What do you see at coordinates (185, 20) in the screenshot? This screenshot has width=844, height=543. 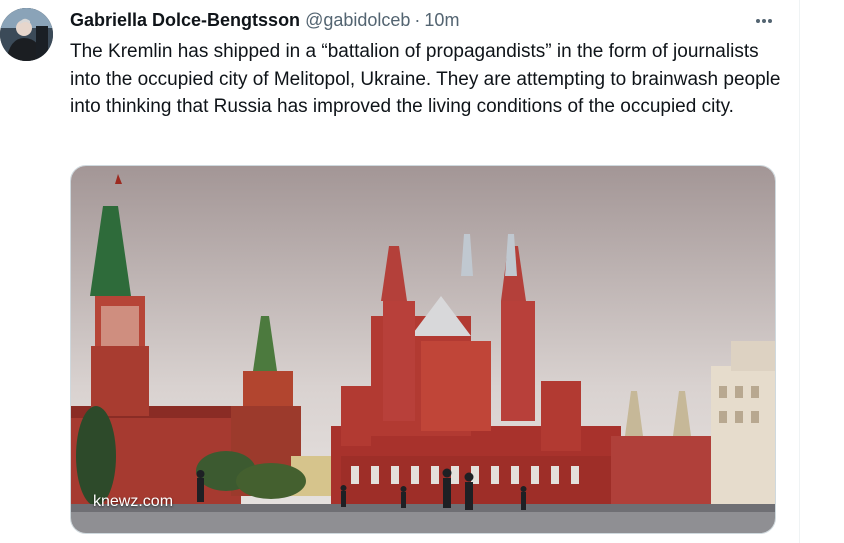 I see `author-name: Gabriella Dolce-Bengtsson` at bounding box center [185, 20].